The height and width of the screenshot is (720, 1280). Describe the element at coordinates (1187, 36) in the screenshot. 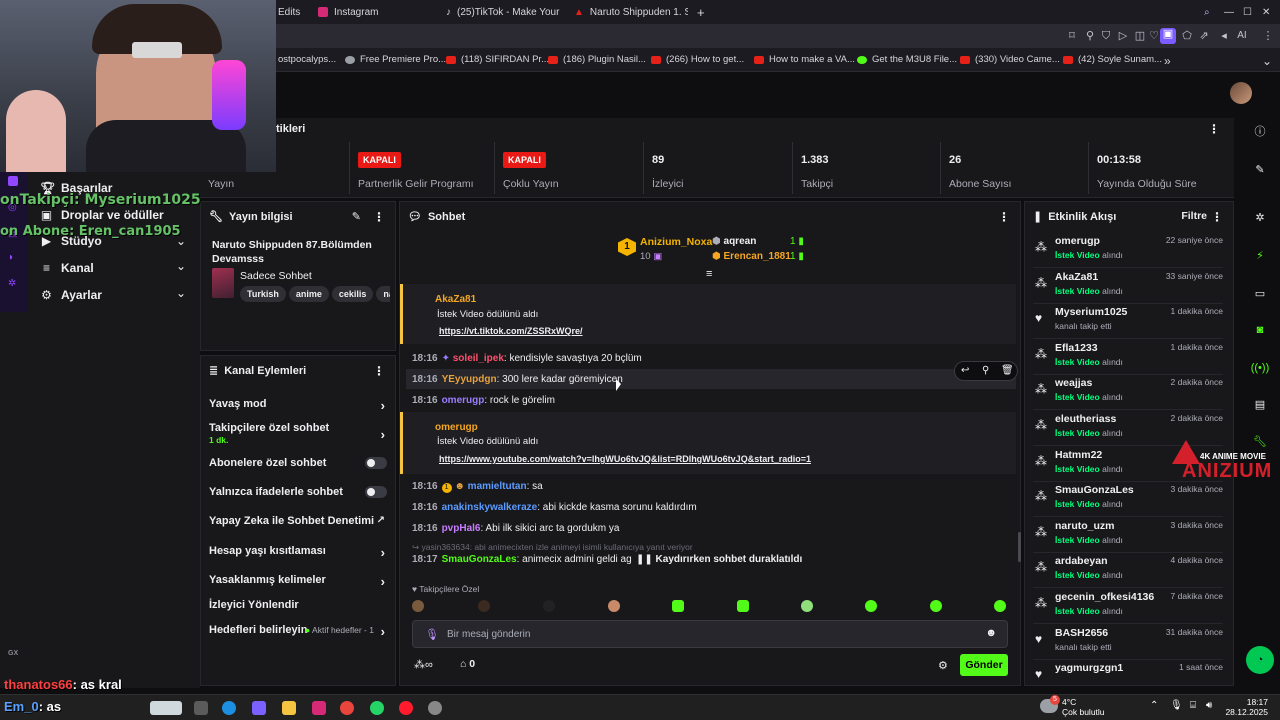

I see `puzzle-icon: ⬠` at that location.